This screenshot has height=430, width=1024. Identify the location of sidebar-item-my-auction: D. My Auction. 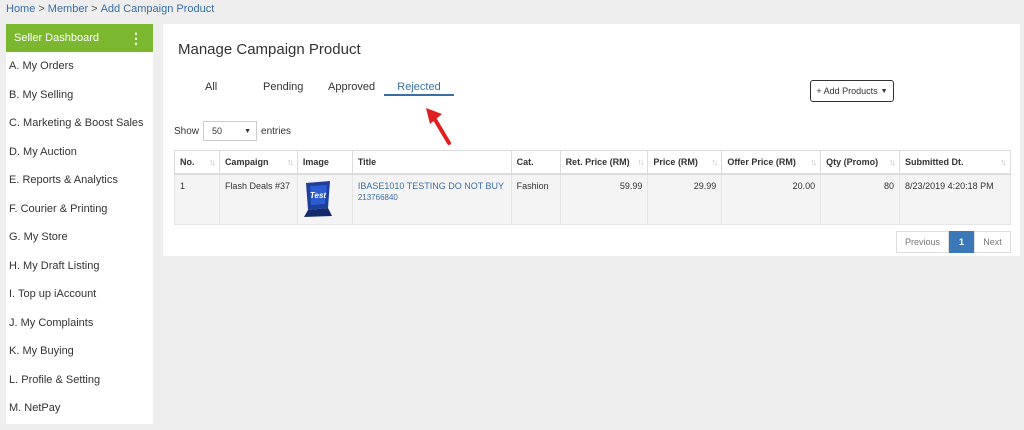
(79, 152).